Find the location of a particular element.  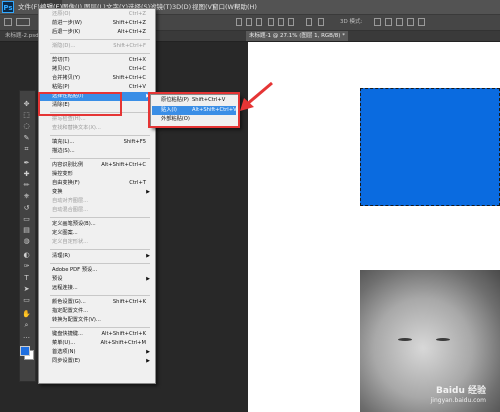

edit-menu-item: 后退一步(K) Alt+Ctrl+Z is located at coordinates (96, 32).